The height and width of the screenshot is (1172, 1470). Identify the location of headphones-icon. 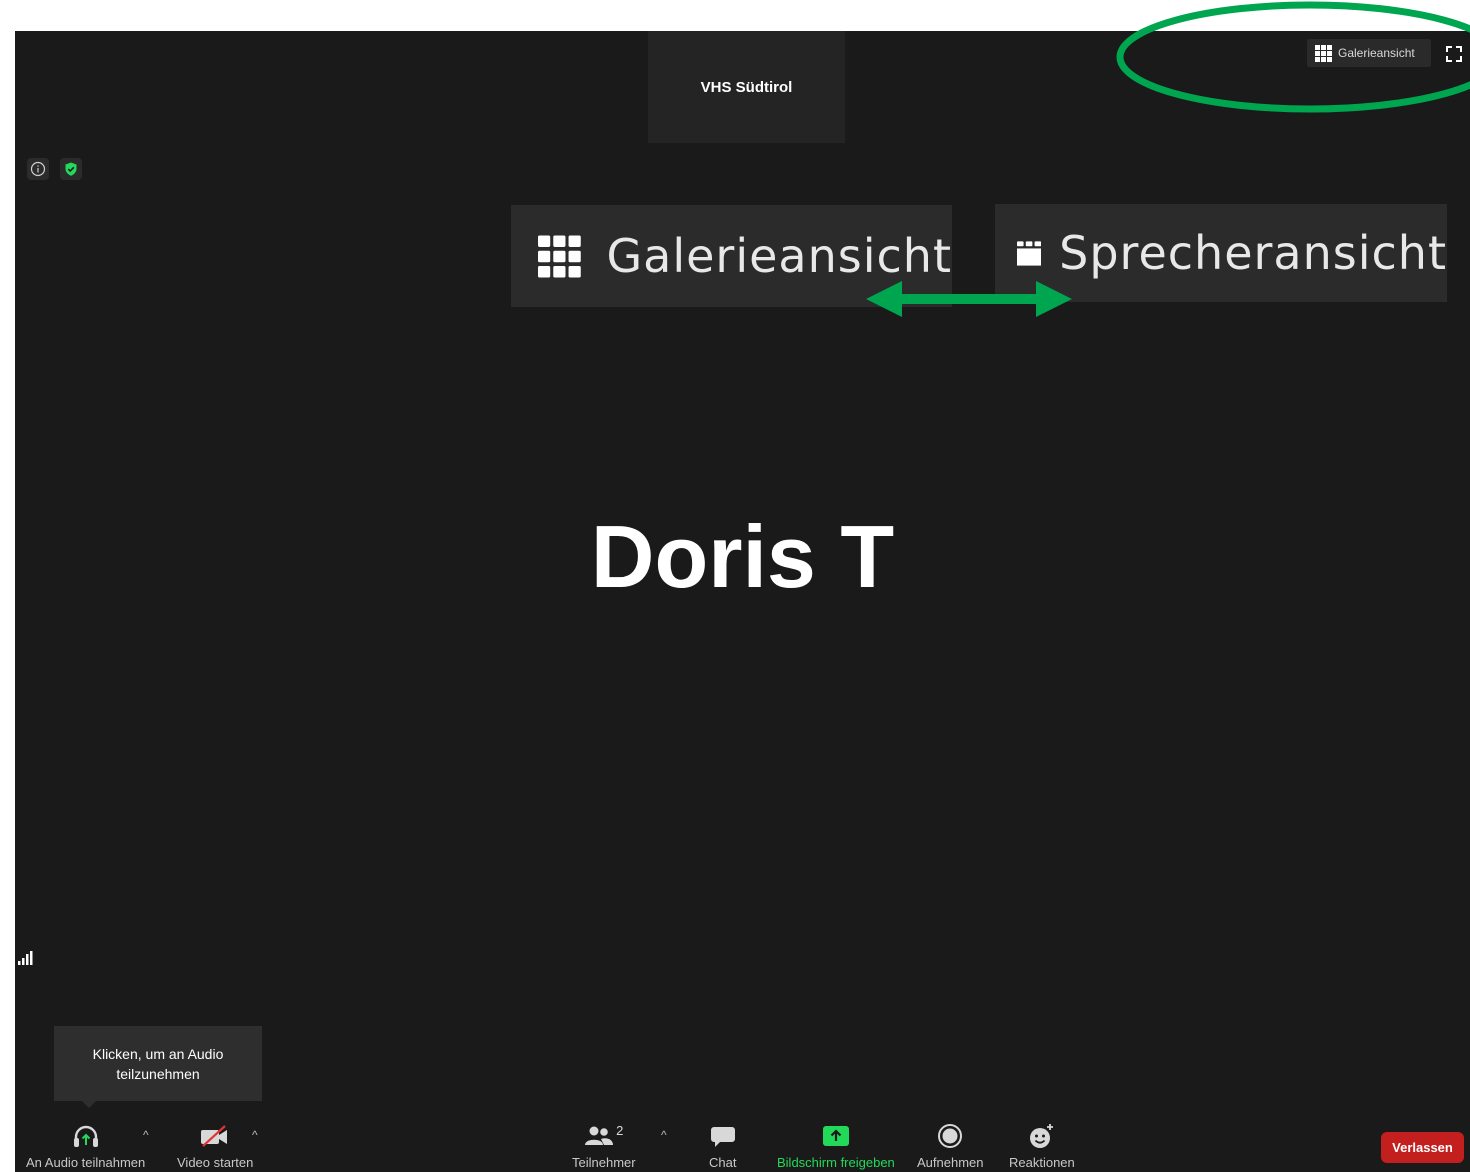
(86, 1136).